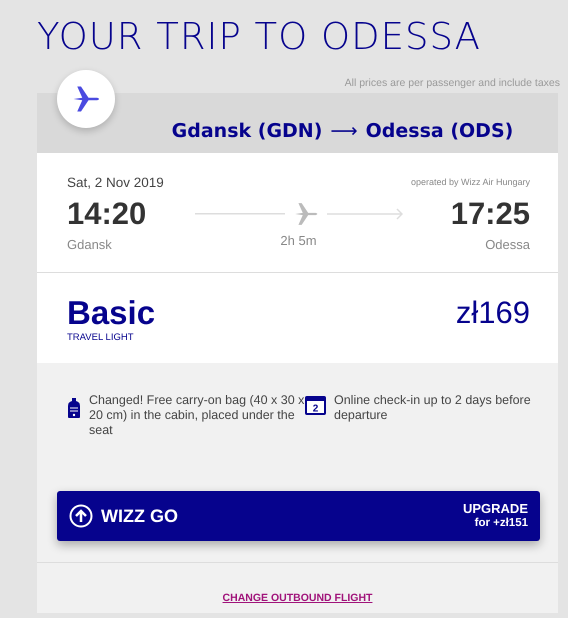  Describe the element at coordinates (433, 408) in the screenshot. I see `feature-text: Online check-in up to 2 days before departure` at that location.